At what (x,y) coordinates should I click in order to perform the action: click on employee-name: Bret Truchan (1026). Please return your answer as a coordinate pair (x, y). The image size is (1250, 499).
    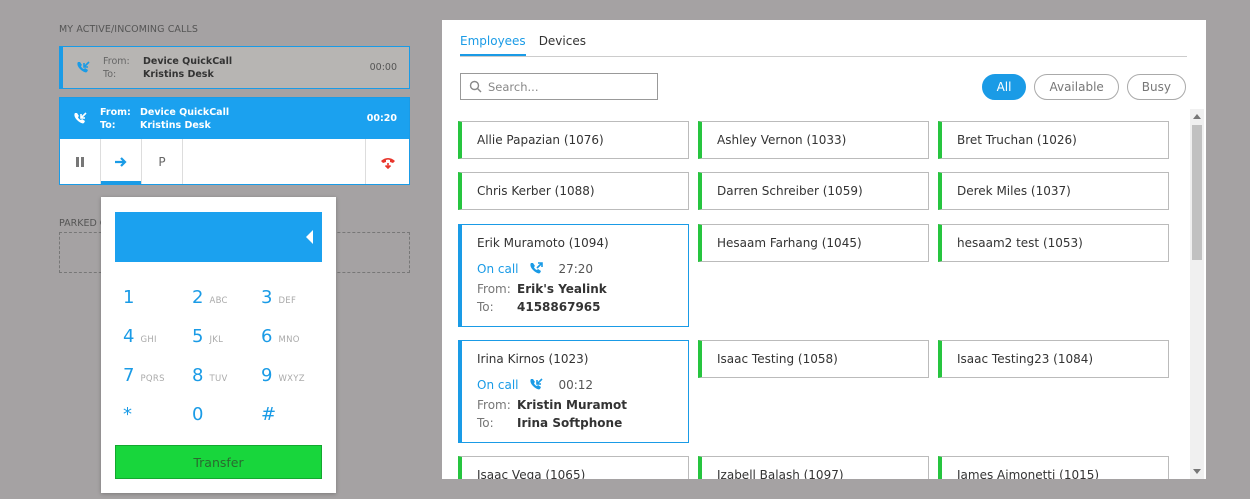
    Looking at the image, I should click on (1017, 140).